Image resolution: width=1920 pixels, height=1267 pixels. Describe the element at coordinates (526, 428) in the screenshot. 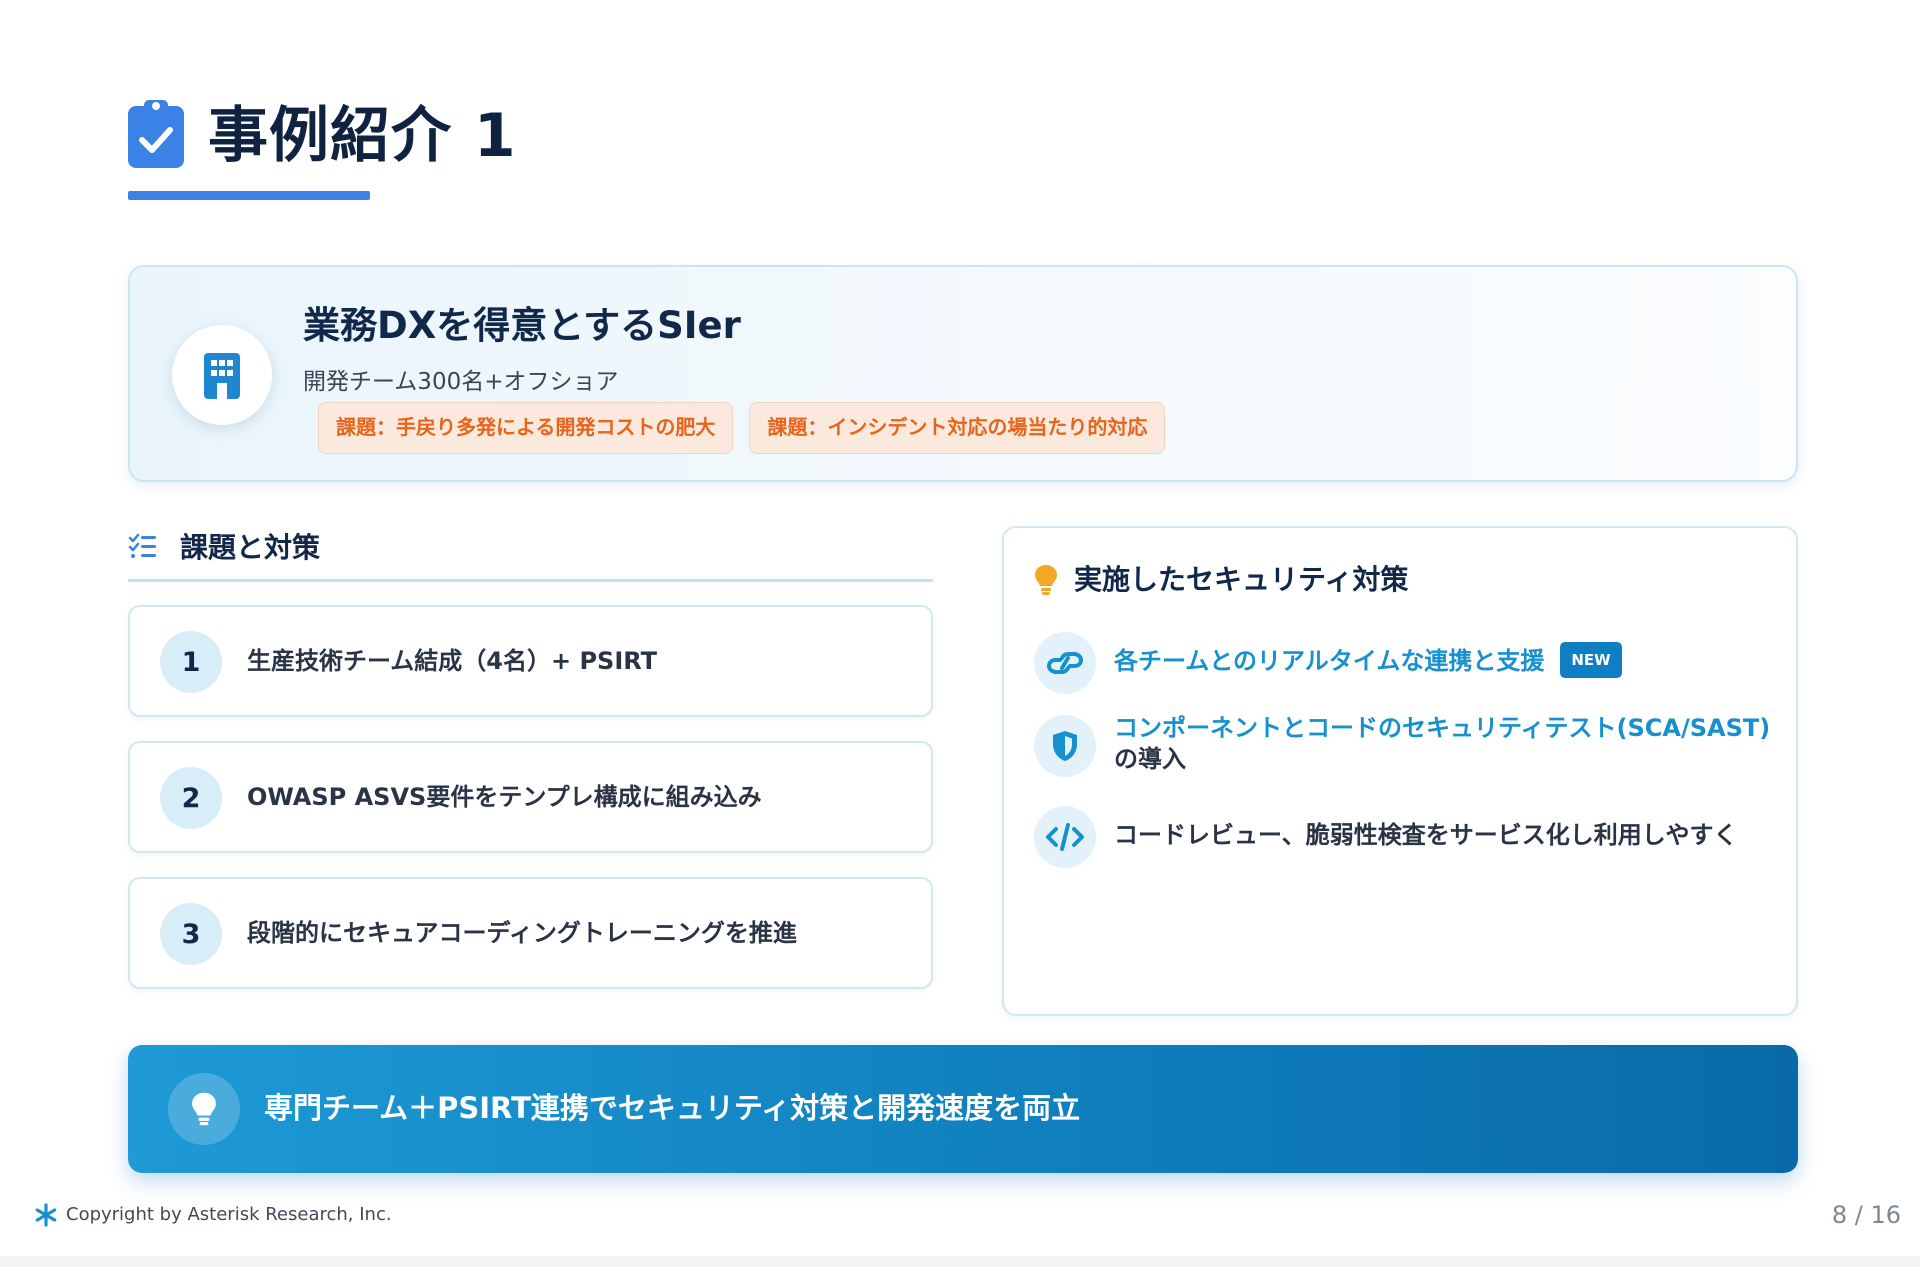

I see `issue-tag: 課題：手戻り多発による開発コストの肥大` at that location.